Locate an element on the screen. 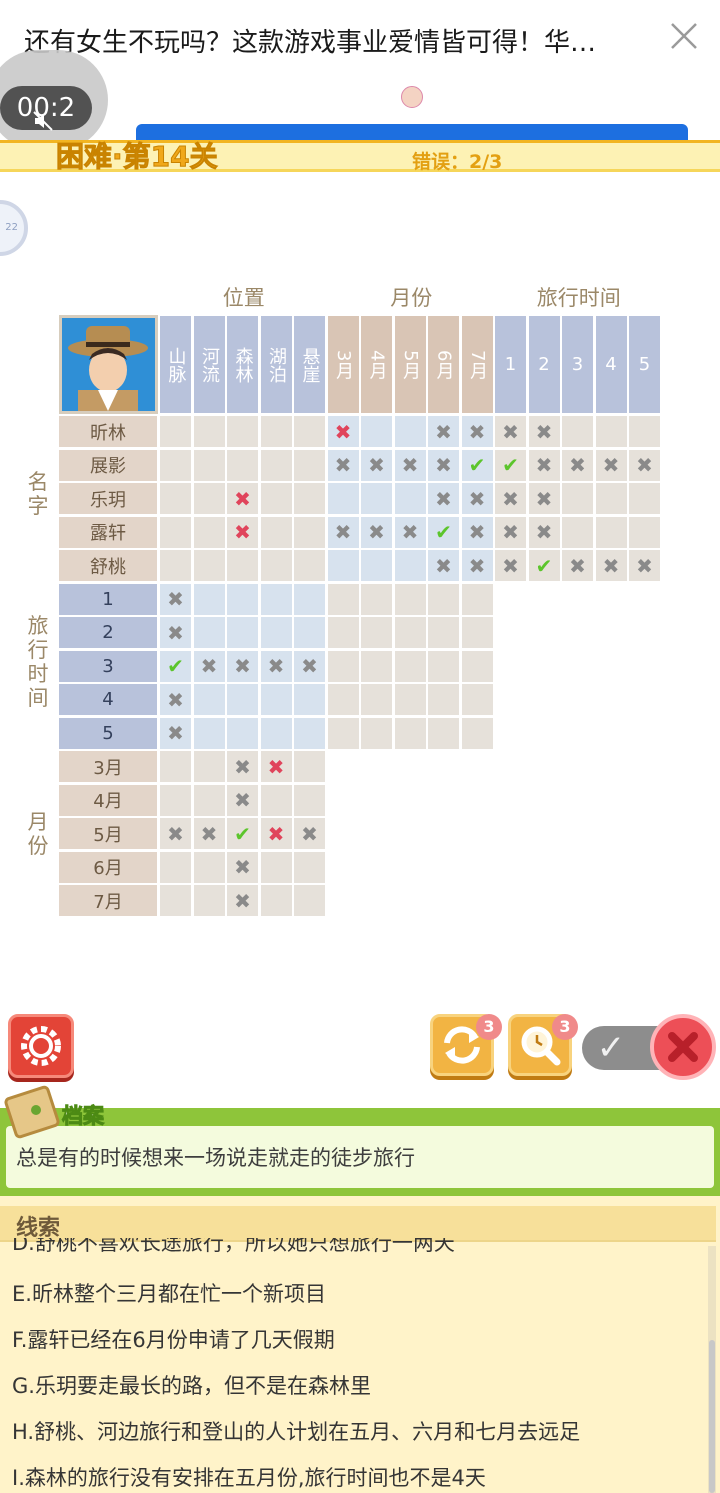  mute-icon is located at coordinates (43, 121).